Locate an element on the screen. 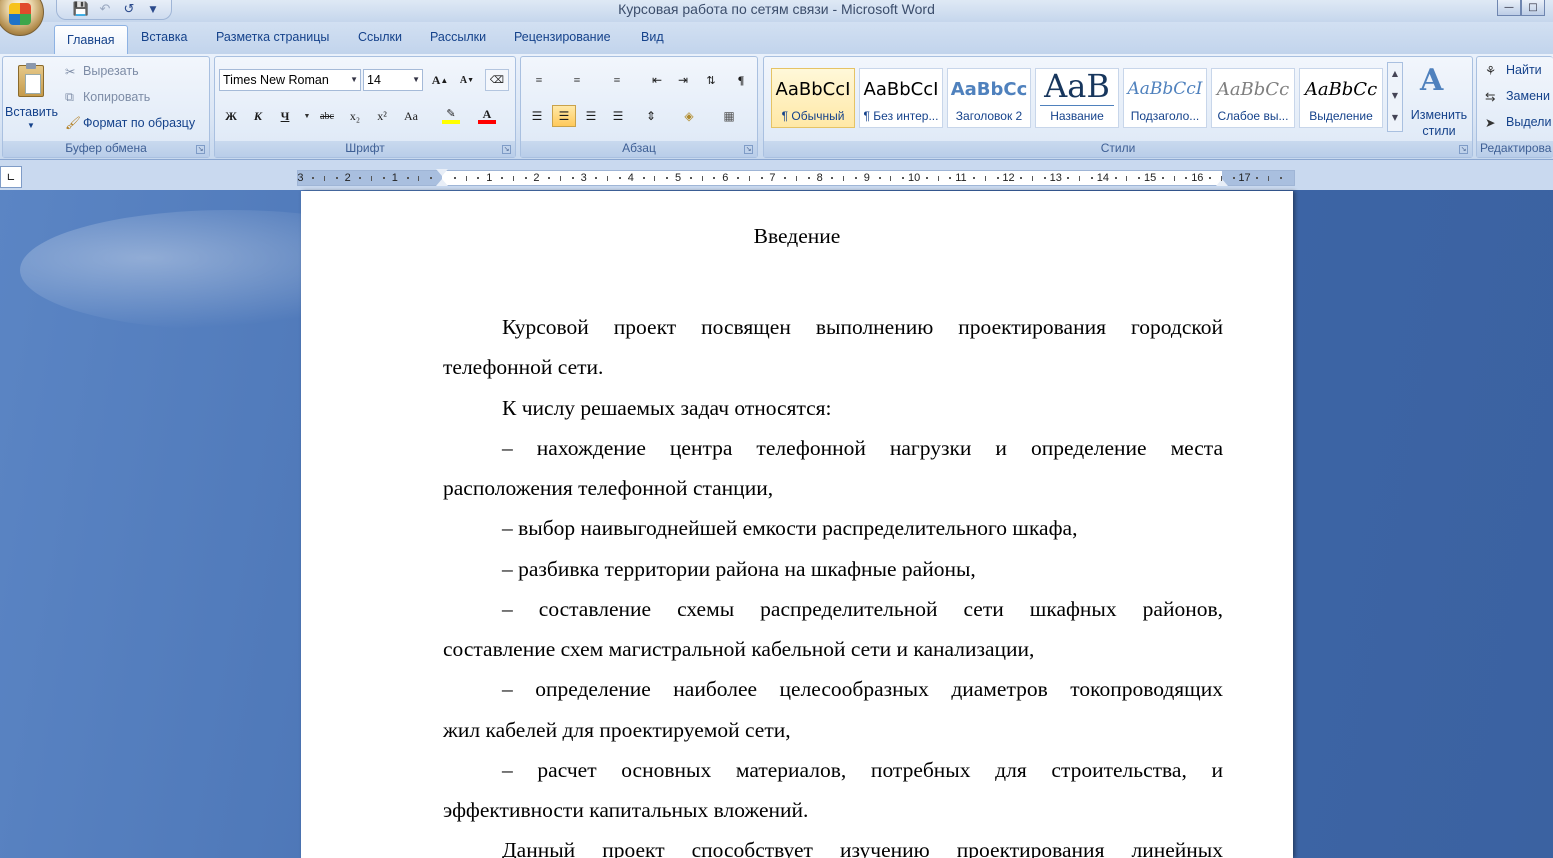 The width and height of the screenshot is (1553, 858). tab-home: Главная is located at coordinates (91, 39).